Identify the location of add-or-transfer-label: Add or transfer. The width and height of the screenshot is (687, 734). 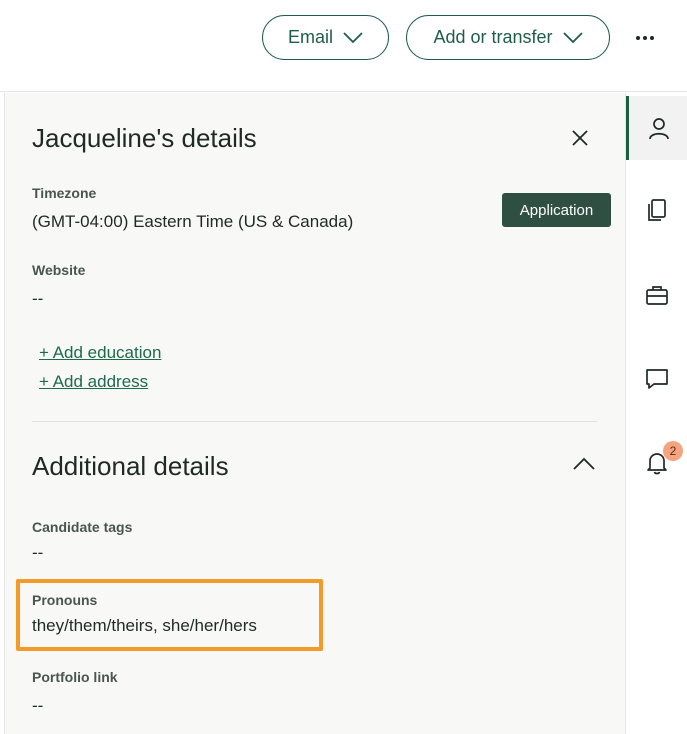
(493, 37).